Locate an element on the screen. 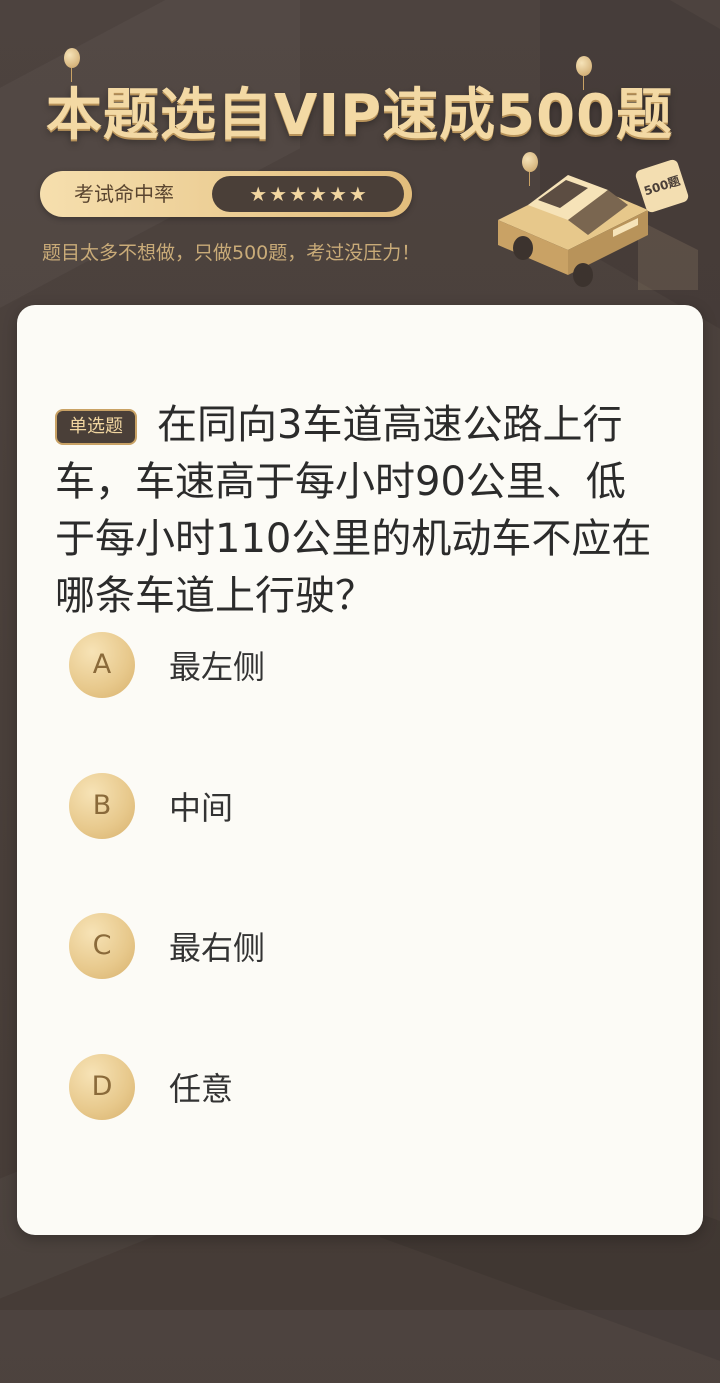 The width and height of the screenshot is (720, 1383). option-letter-a: A is located at coordinates (102, 665).